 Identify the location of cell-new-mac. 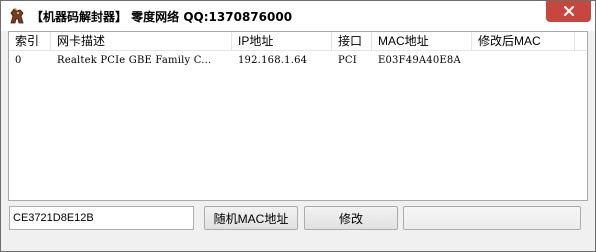
(523, 61).